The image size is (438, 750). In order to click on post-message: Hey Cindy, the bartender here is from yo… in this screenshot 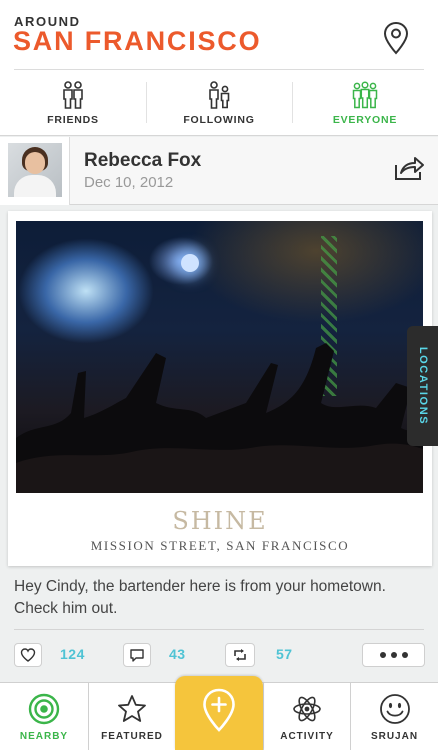, I will do `click(200, 597)`.